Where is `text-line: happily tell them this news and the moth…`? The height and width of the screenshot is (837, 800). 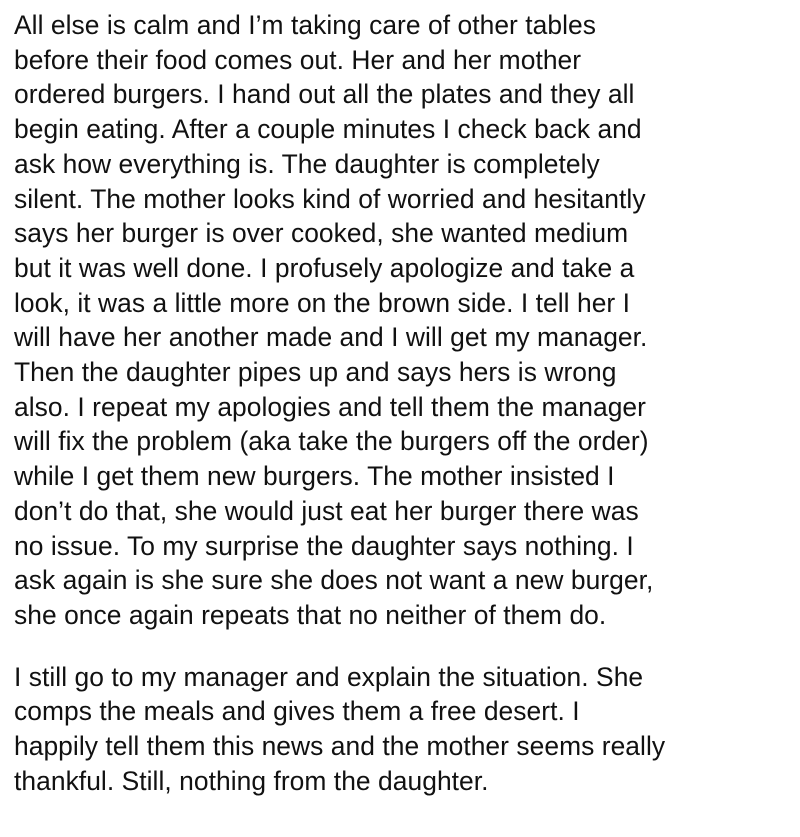 text-line: happily tell them this news and the moth… is located at coordinates (340, 746).